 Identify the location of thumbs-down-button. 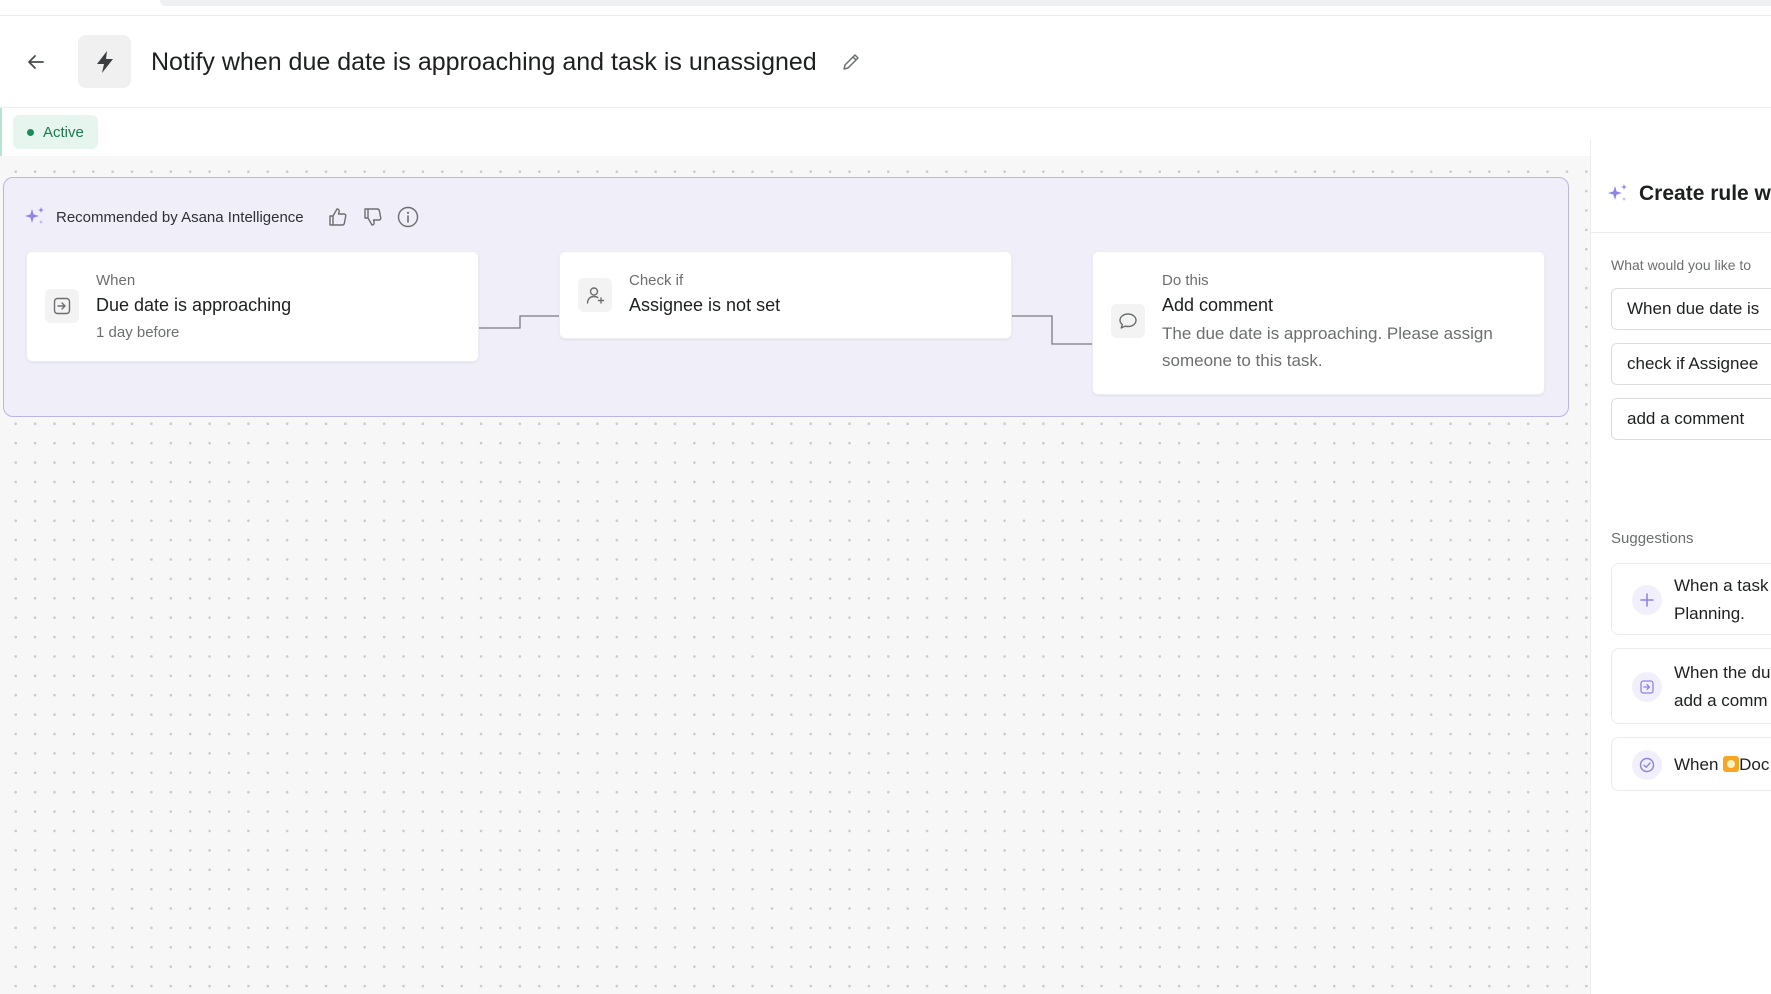
(373, 217).